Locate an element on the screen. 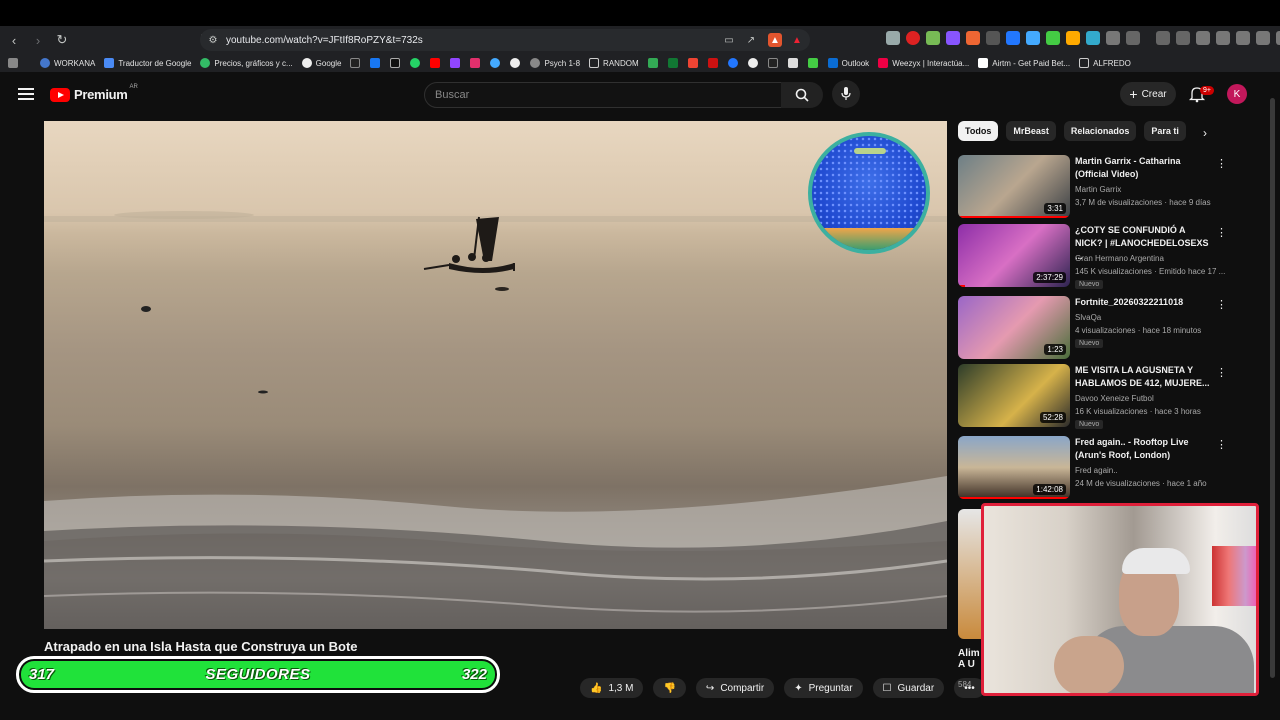 This screenshot has width=1280, height=720. bookmark-folder-random: RANDOM is located at coordinates (614, 63).